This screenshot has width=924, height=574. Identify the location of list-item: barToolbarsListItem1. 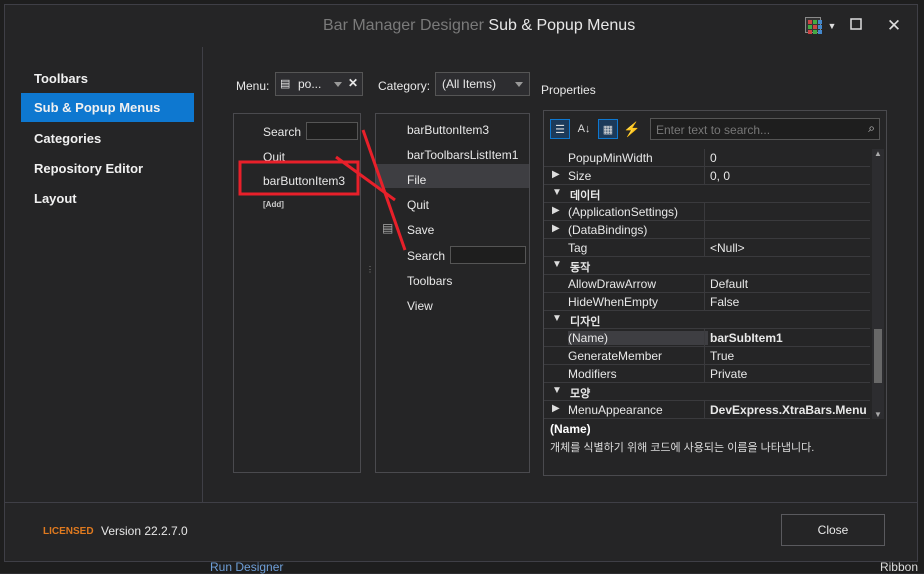
(462, 155).